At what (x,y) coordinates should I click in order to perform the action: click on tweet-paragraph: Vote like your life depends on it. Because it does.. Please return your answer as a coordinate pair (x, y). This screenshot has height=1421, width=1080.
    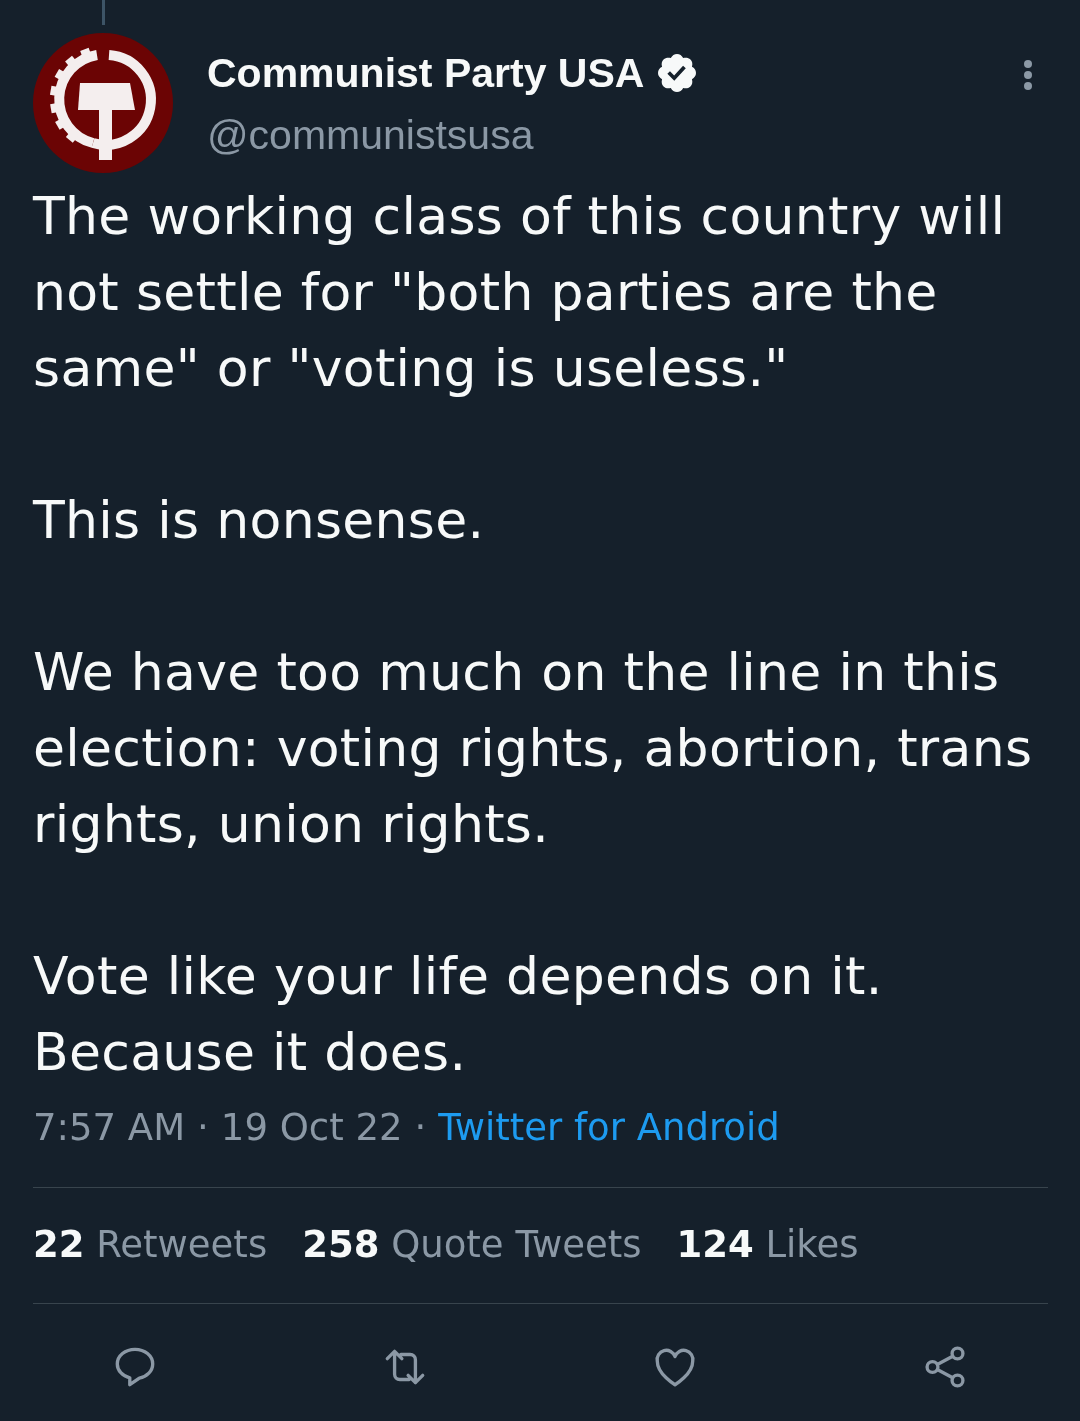
    Looking at the image, I should click on (458, 1014).